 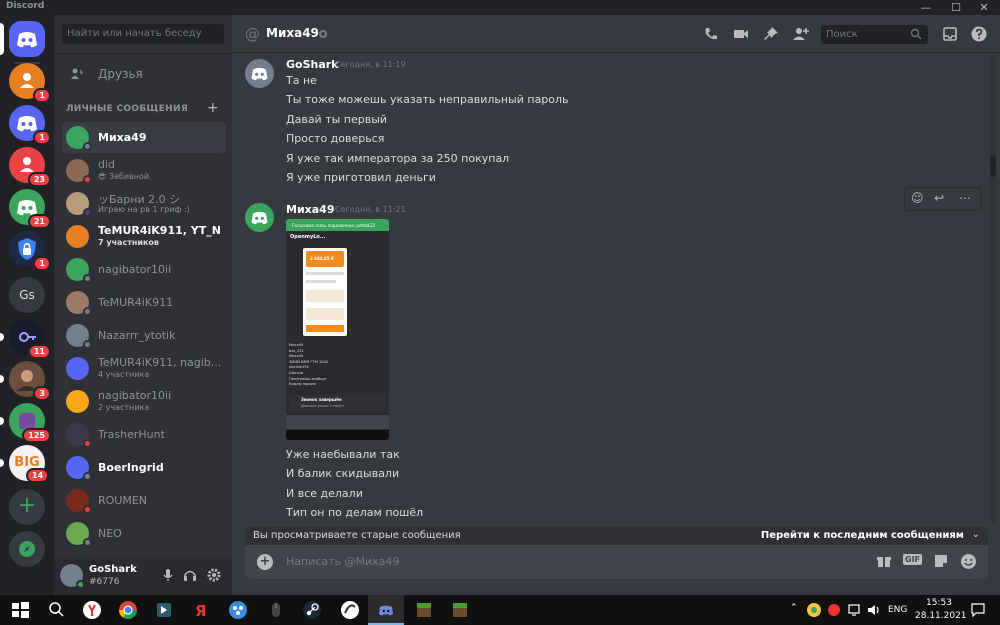 I want to click on add-reaction-icon: ☺, so click(x=917, y=198).